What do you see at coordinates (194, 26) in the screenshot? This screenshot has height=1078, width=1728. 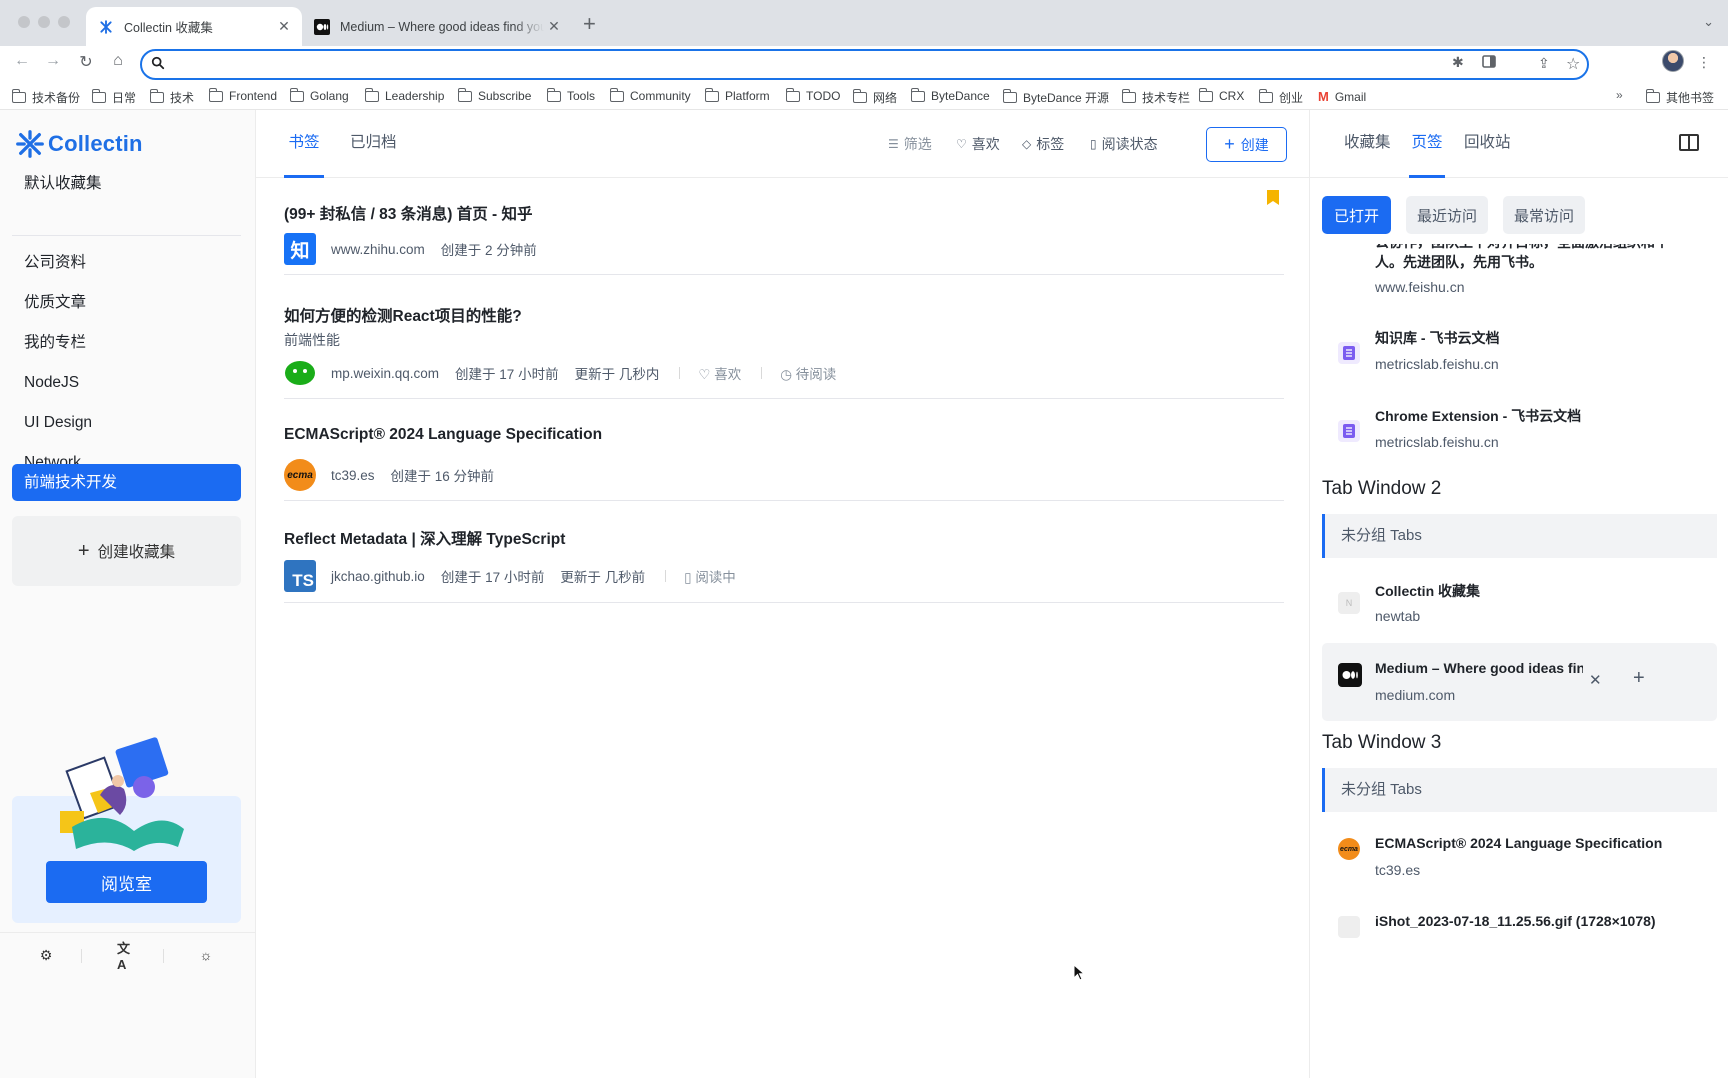 I see `browser-tab-collectin: Collectin 收藏集 ✕` at bounding box center [194, 26].